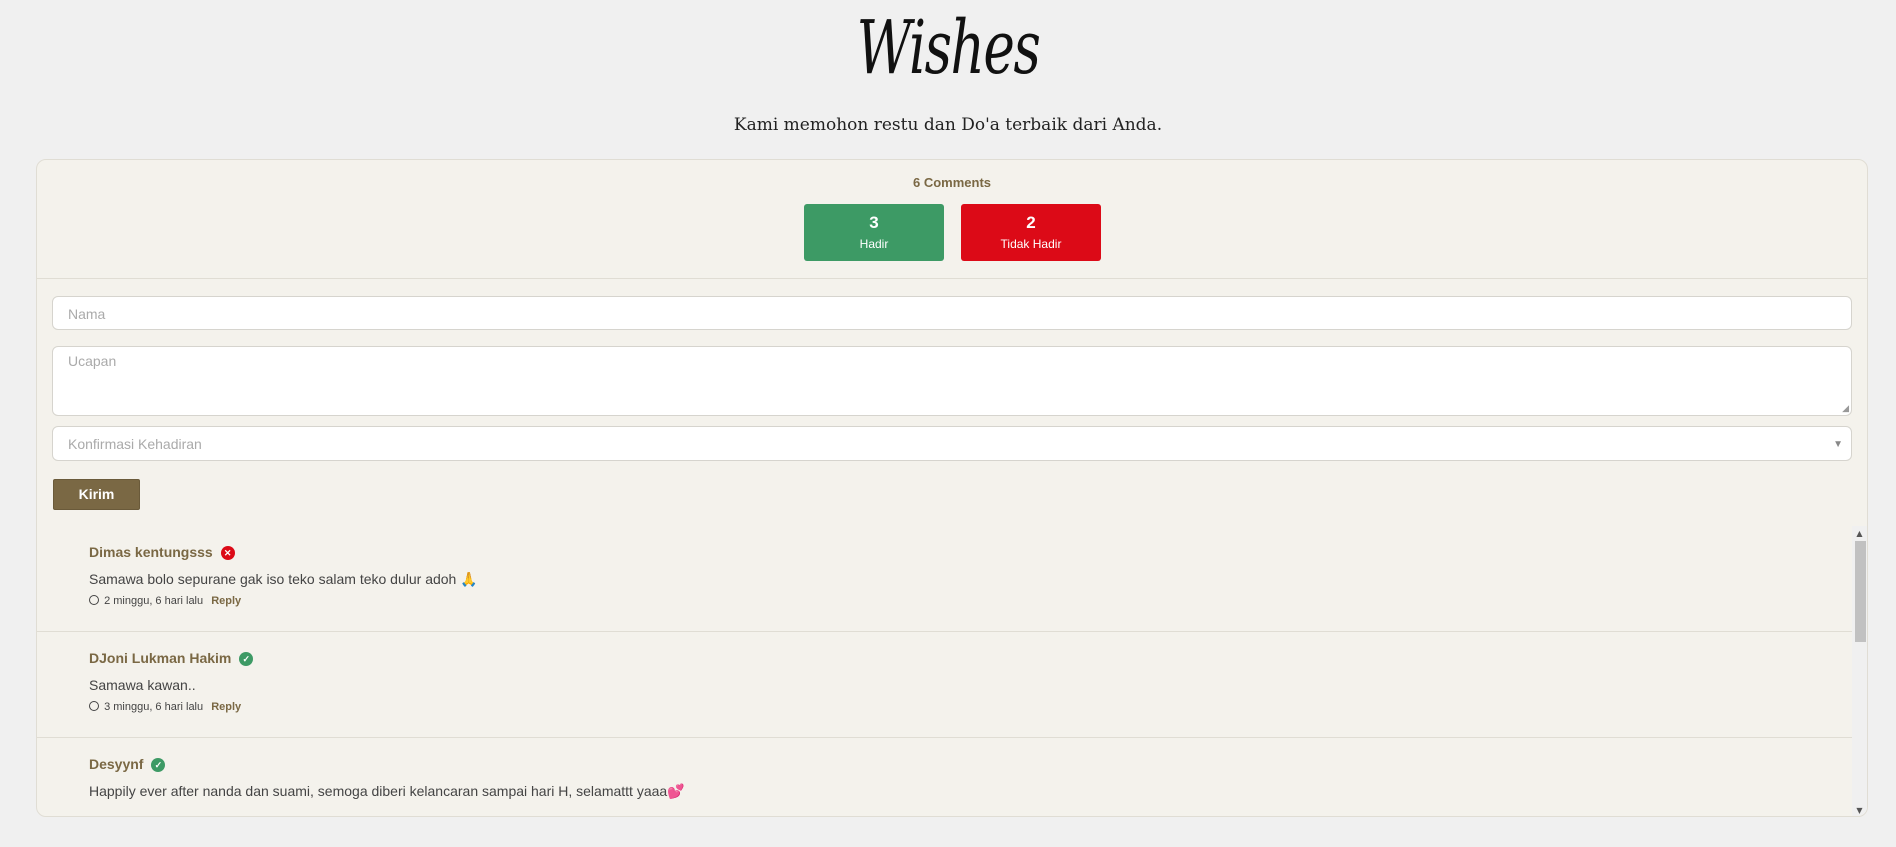 Image resolution: width=1896 pixels, height=847 pixels. I want to click on comment-meta: 2 minggu, 6 hari lalu Reply, so click(165, 600).